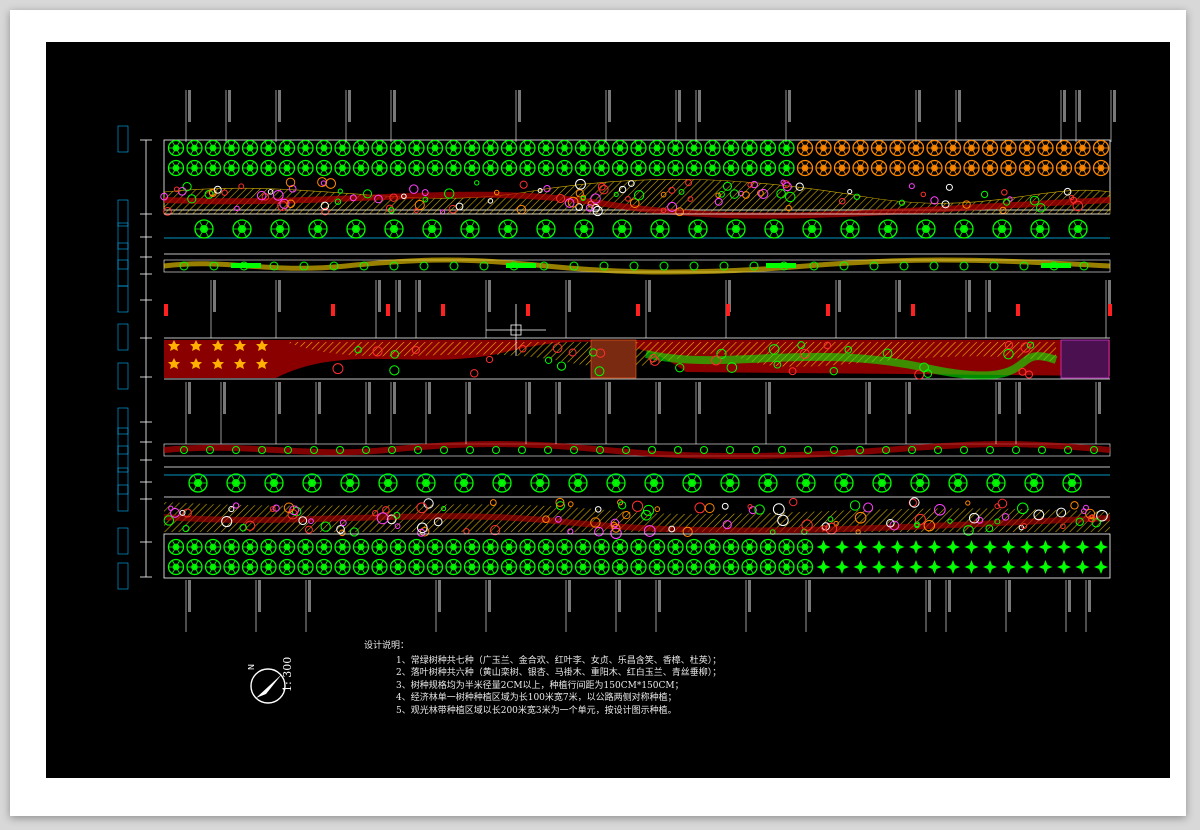  Describe the element at coordinates (1085, 359) in the screenshot. I see `central-flower-bed` at that location.